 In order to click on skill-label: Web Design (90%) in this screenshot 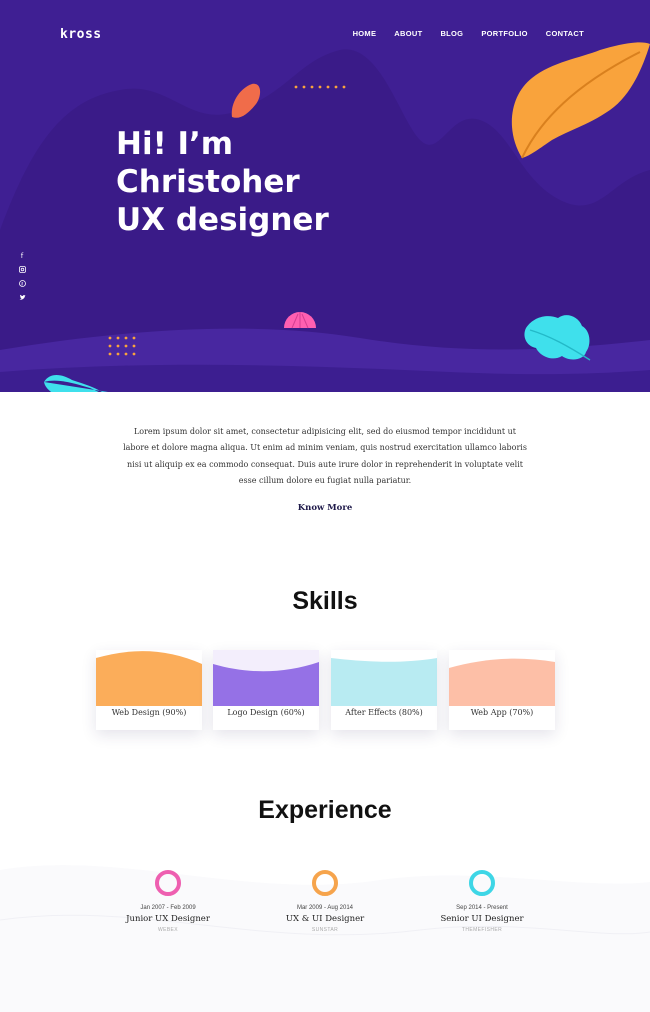, I will do `click(149, 712)`.